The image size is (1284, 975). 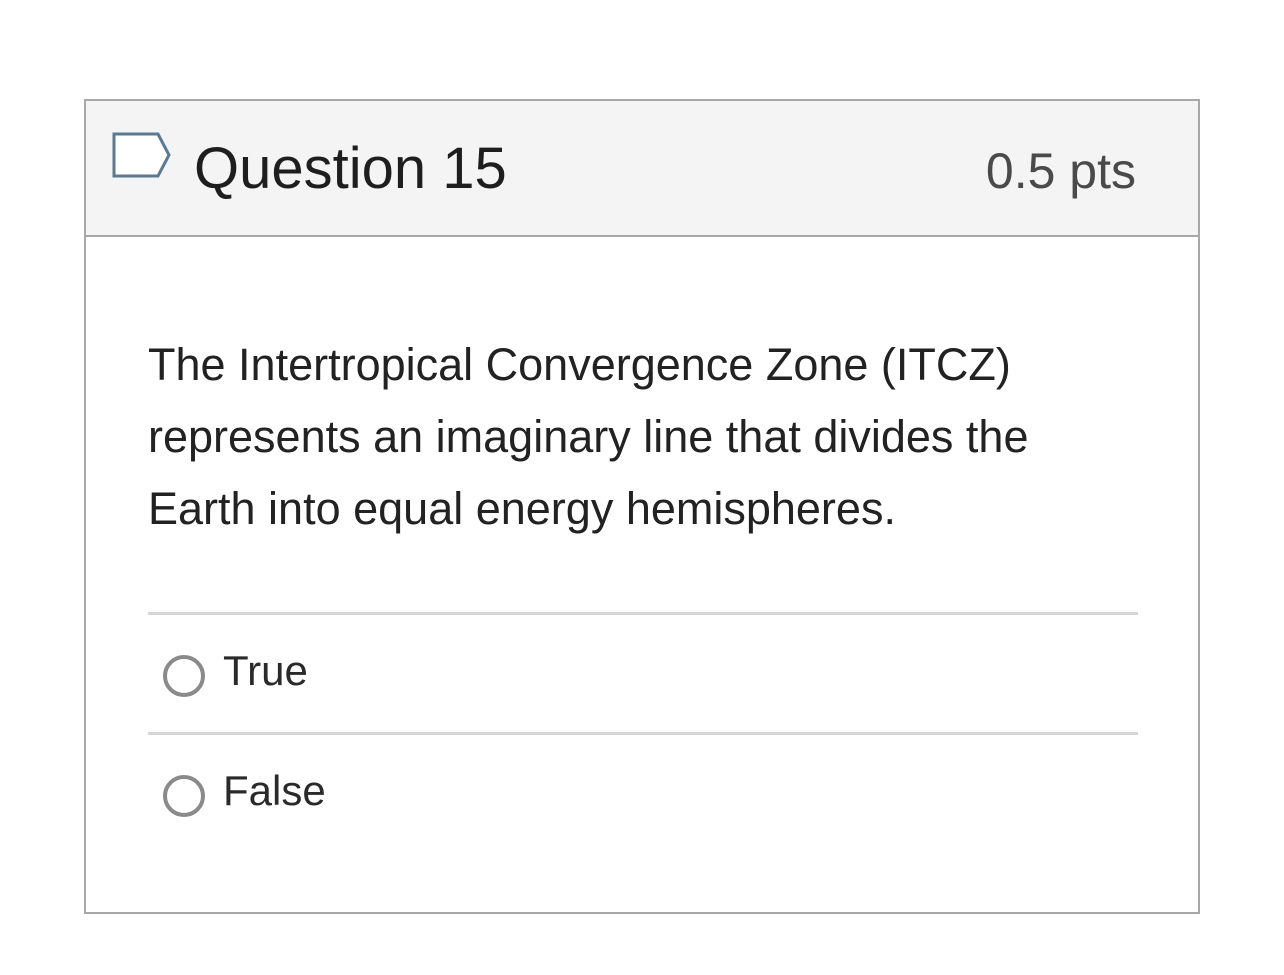 What do you see at coordinates (1060, 171) in the screenshot?
I see `question-points: 0.5 pts` at bounding box center [1060, 171].